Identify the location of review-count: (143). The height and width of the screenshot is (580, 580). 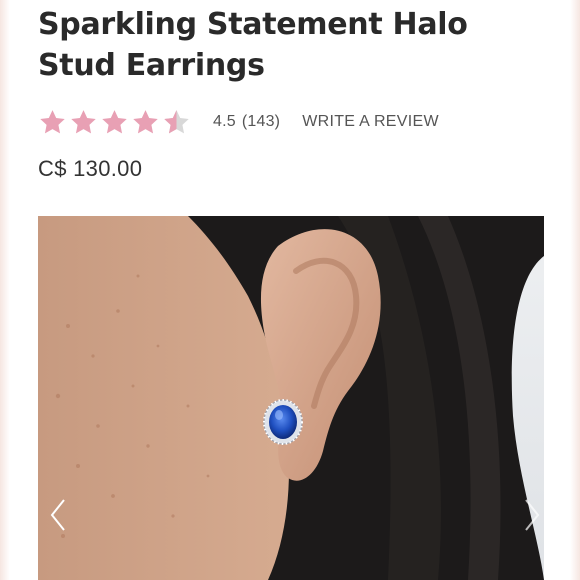
(261, 122).